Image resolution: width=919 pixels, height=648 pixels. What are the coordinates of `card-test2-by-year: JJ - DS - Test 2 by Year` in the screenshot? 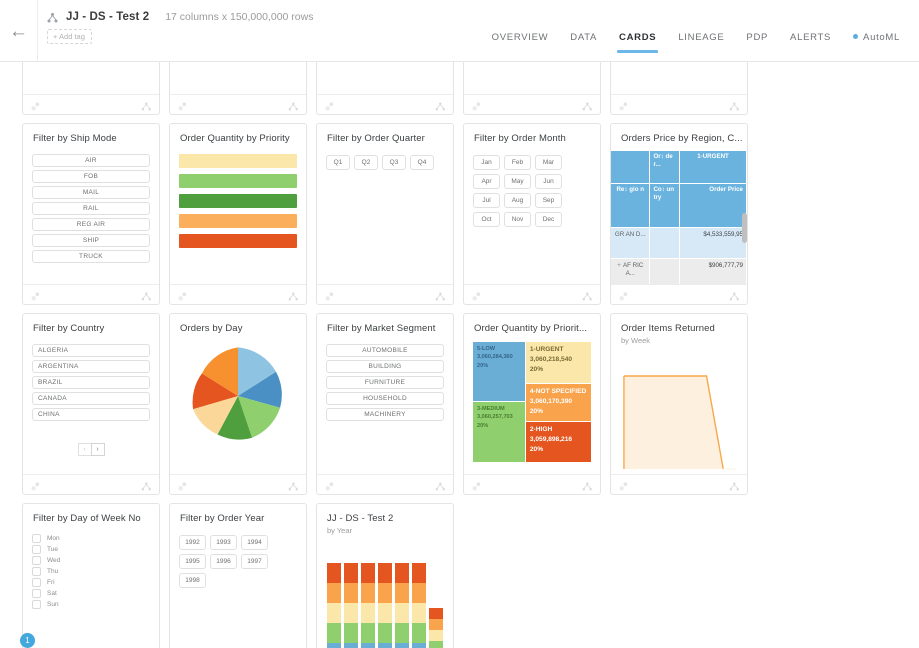 It's located at (385, 575).